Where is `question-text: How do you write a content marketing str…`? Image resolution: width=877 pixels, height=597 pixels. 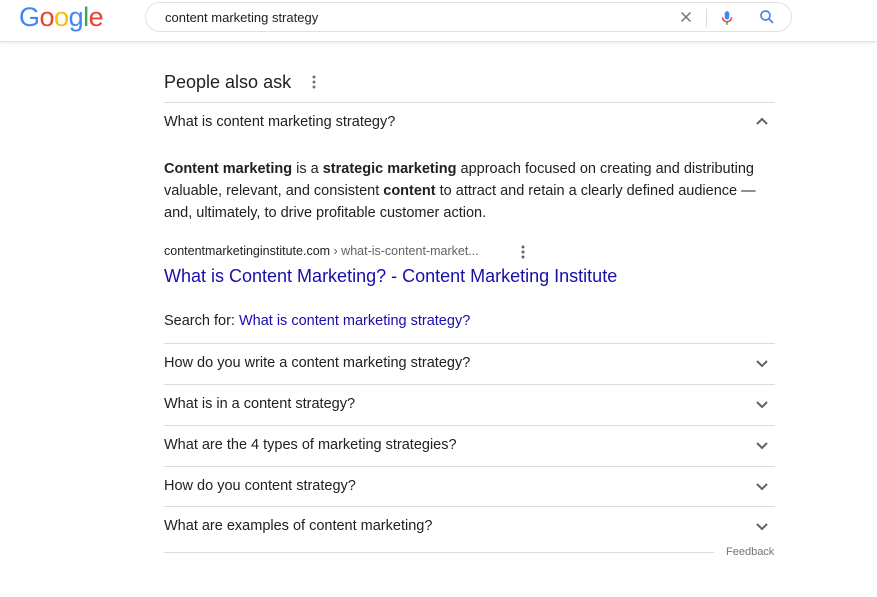
question-text: How do you write a content marketing str… is located at coordinates (317, 363).